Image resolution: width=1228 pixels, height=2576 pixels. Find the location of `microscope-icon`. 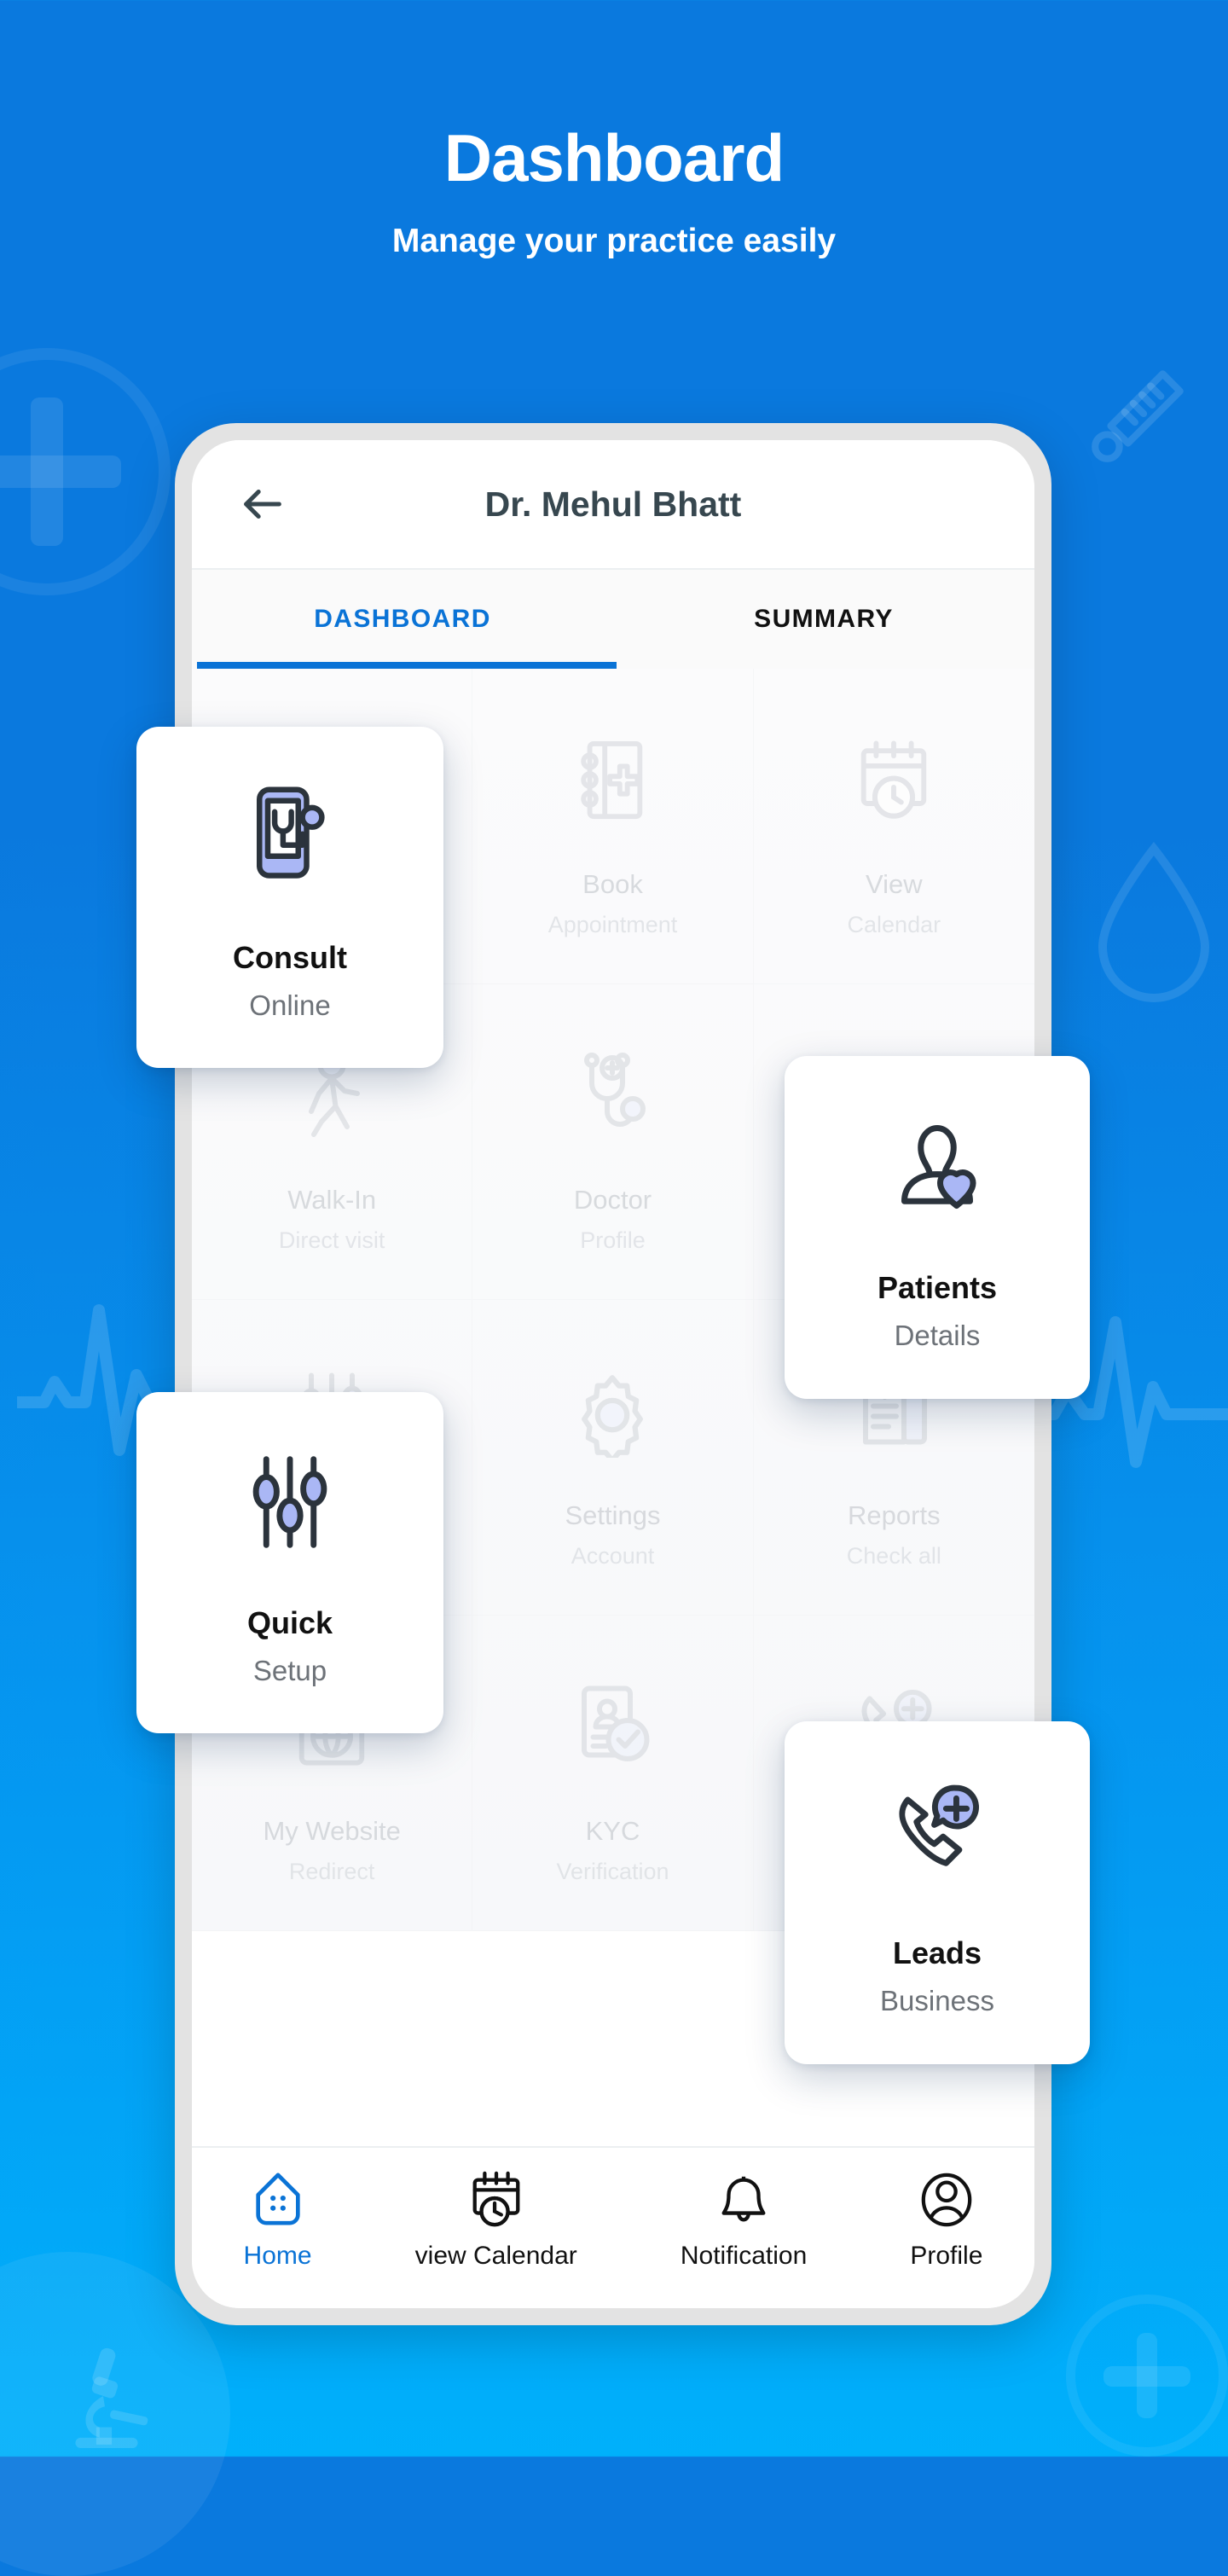

microscope-icon is located at coordinates (111, 2397).